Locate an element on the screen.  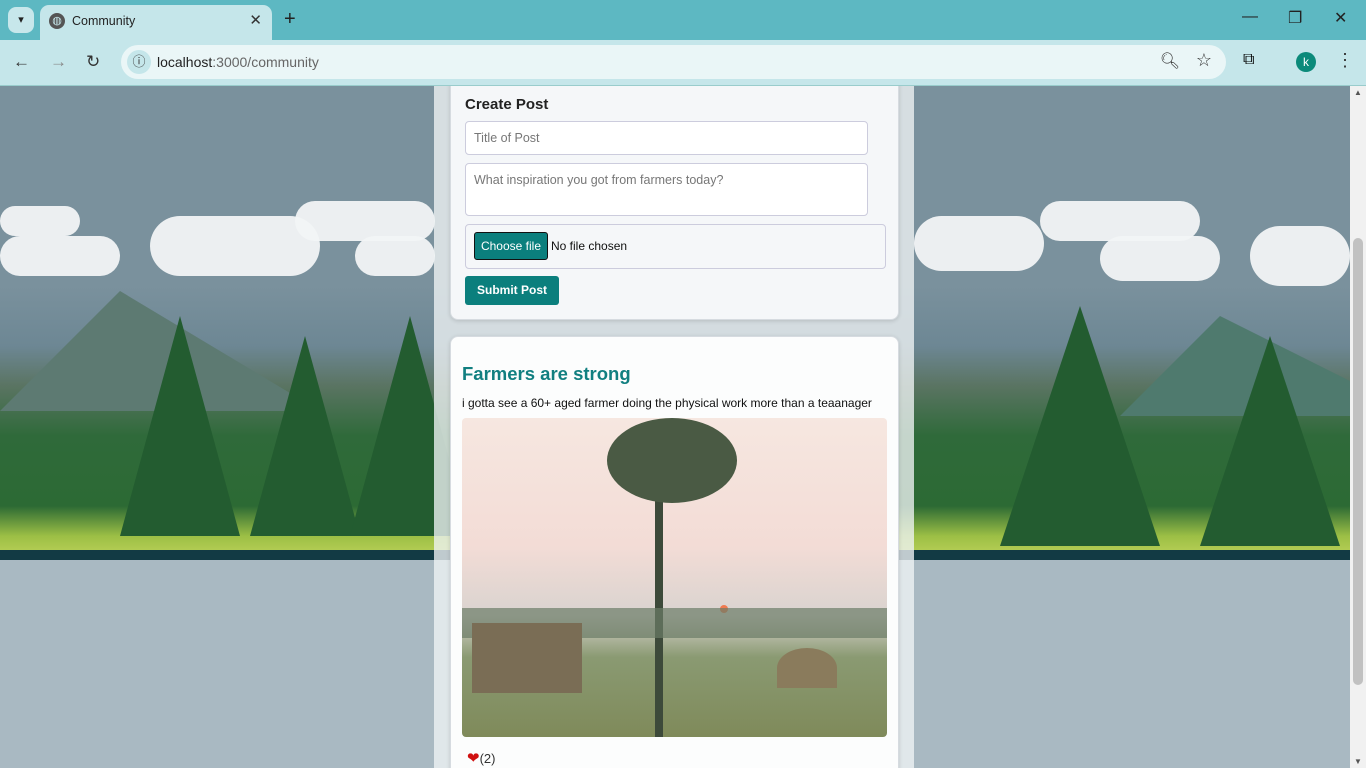
close-tab-icon: ✕ is located at coordinates (255, 20).